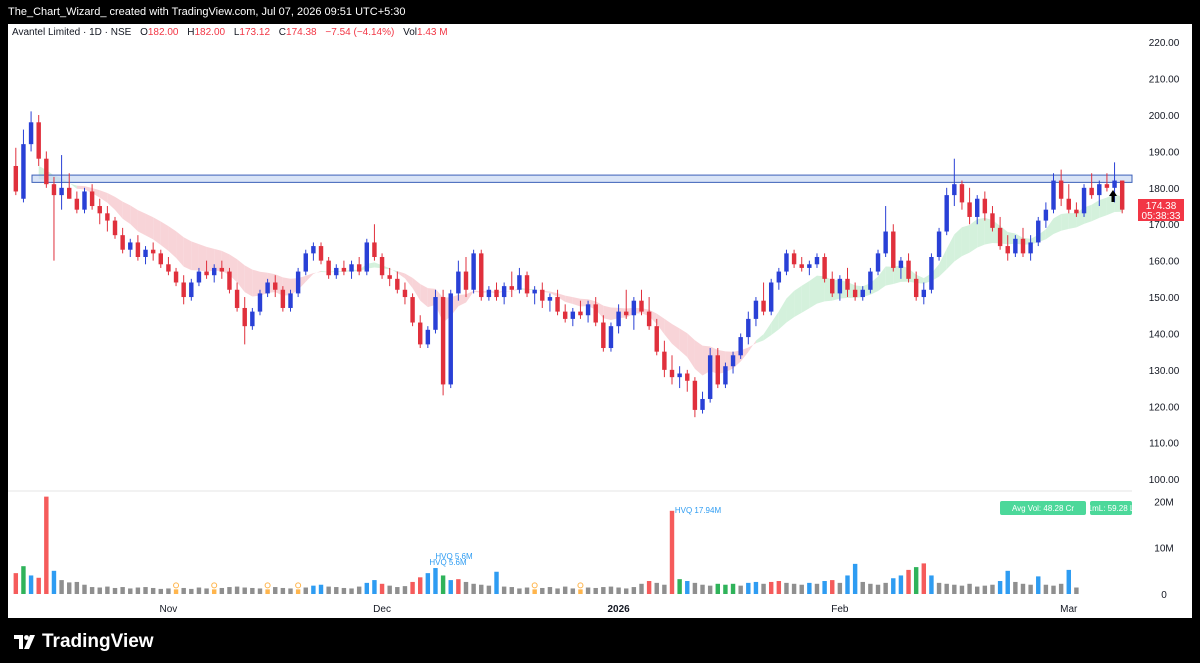 This screenshot has height=663, width=1200. What do you see at coordinates (1164, 152) in the screenshot?
I see `price-tick-label: 190.00` at bounding box center [1164, 152].